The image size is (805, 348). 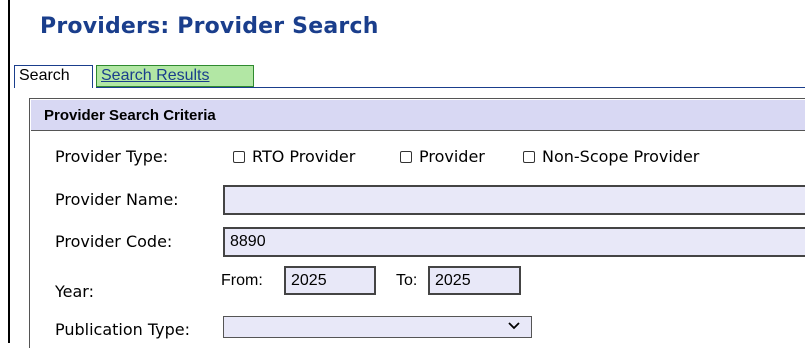 I want to click on publication-type-label: Publication Type:, so click(x=123, y=329).